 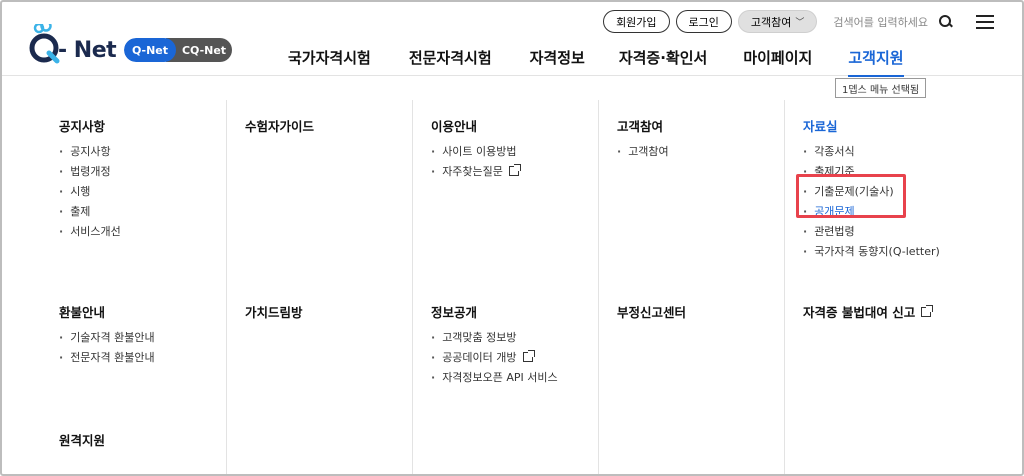 I want to click on menu-item: 자주찾는질문, so click(x=476, y=171).